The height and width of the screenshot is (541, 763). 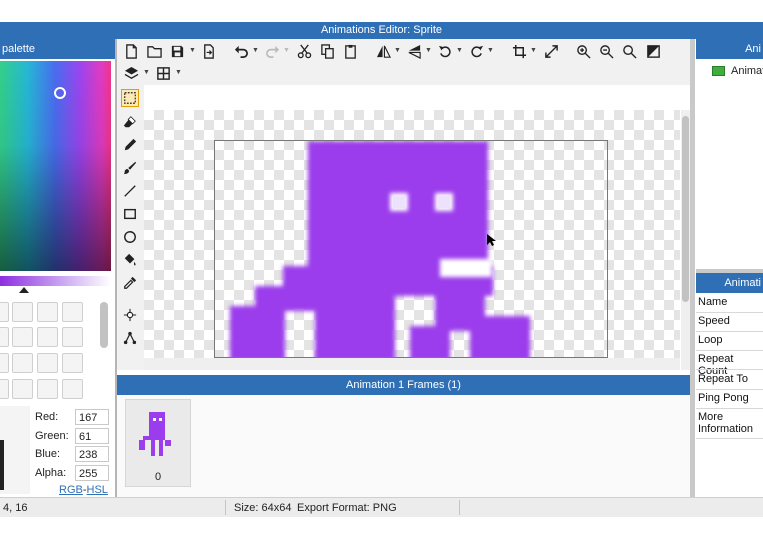 What do you see at coordinates (327, 51) in the screenshot?
I see `copy-icon` at bounding box center [327, 51].